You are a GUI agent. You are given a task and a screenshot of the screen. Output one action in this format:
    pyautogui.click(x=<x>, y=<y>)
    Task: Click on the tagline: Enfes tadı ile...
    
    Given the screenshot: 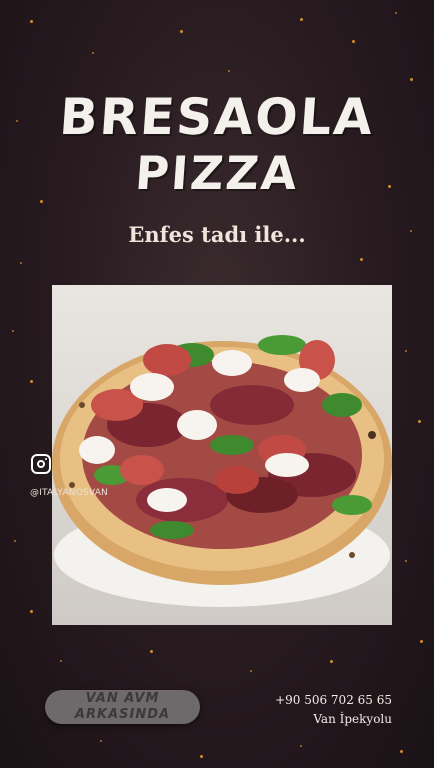 What is the action you would take?
    pyautogui.click(x=217, y=234)
    